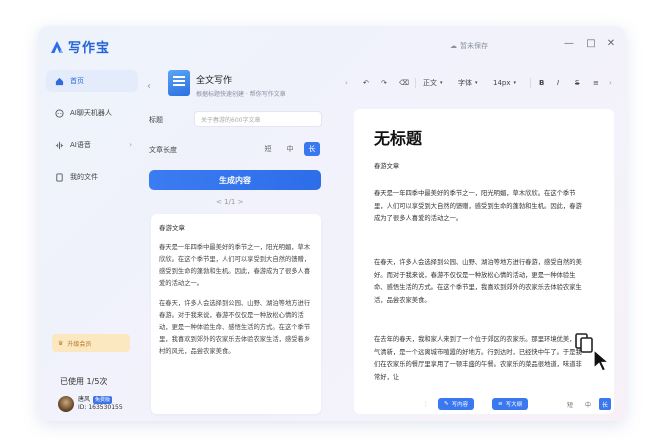 The image size is (661, 447). Describe the element at coordinates (611, 43) in the screenshot. I see `close-button: ✕` at that location.